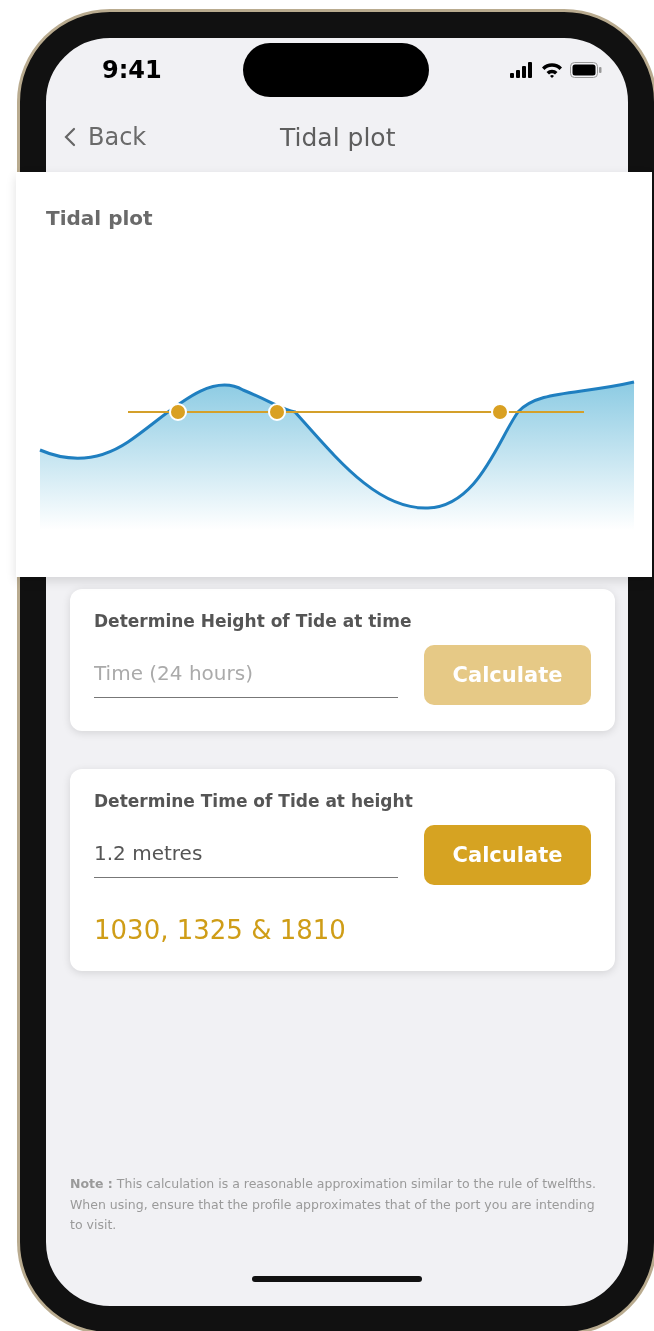 The image size is (654, 1331). Describe the element at coordinates (246, 855) in the screenshot. I see `input-field: 1.2 metres` at that location.